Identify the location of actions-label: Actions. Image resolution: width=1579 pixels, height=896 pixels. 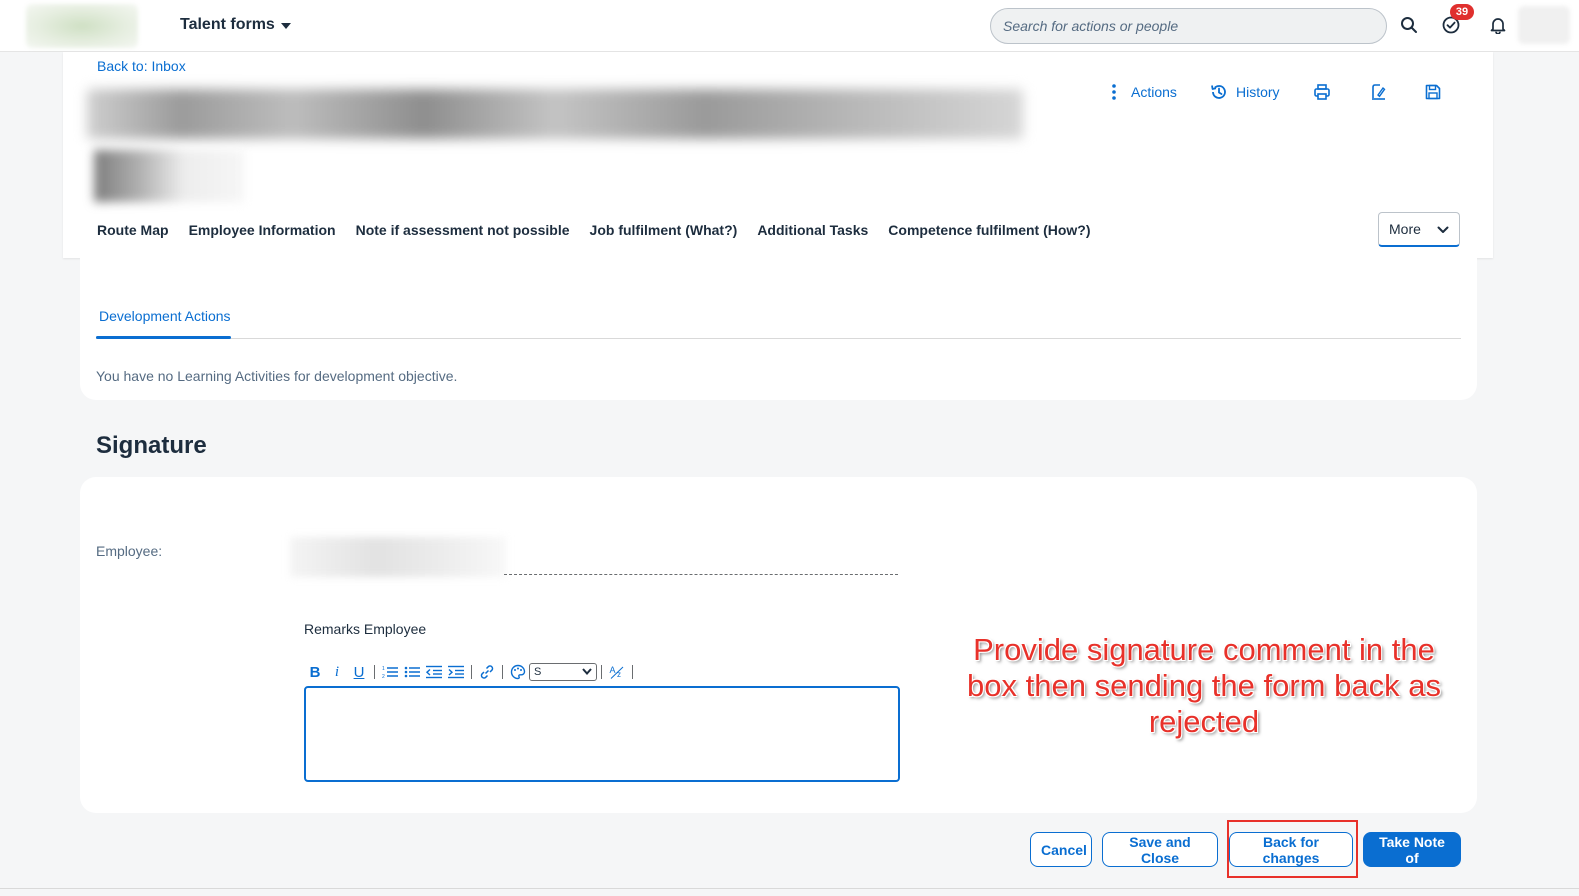
(1154, 92).